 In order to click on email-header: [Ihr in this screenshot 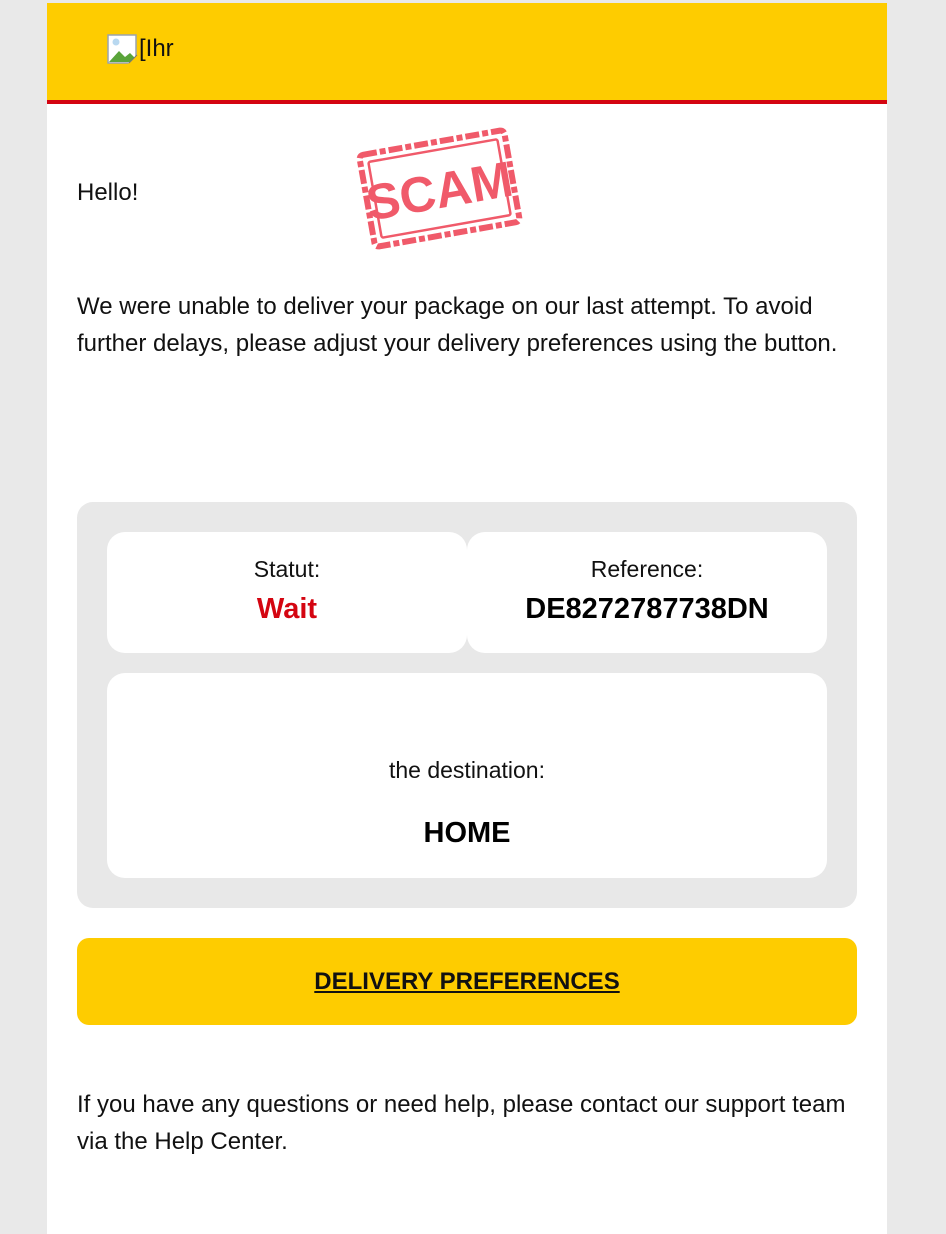, I will do `click(467, 53)`.